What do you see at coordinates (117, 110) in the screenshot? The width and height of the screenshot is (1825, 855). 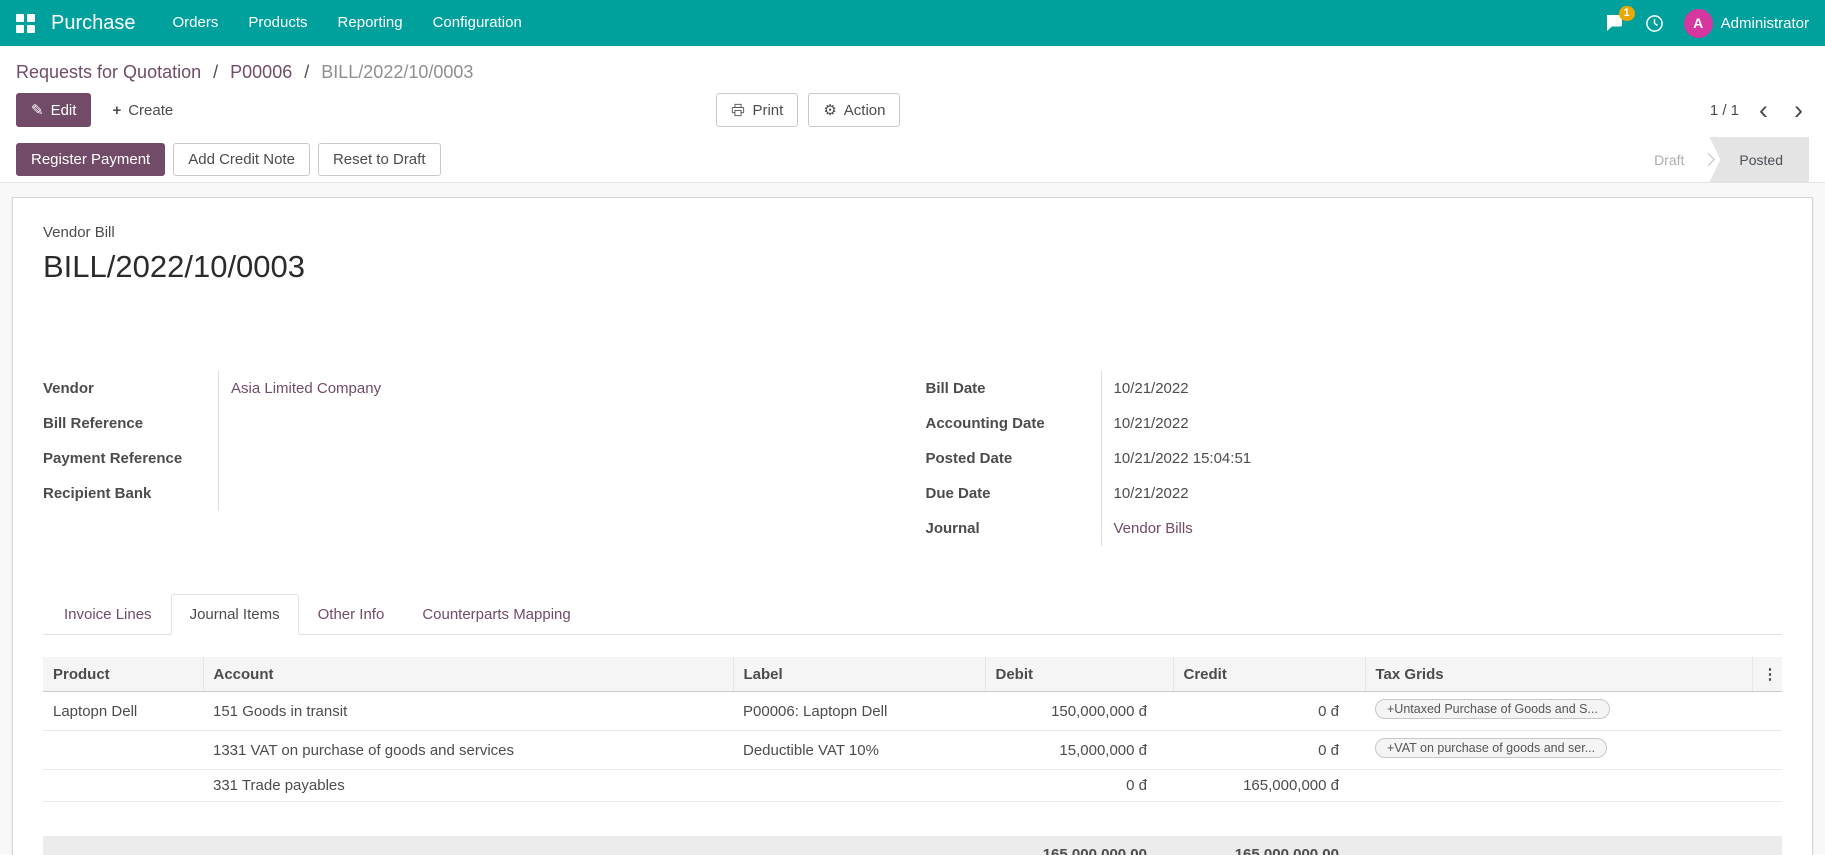 I see `plus-icon: +` at bounding box center [117, 110].